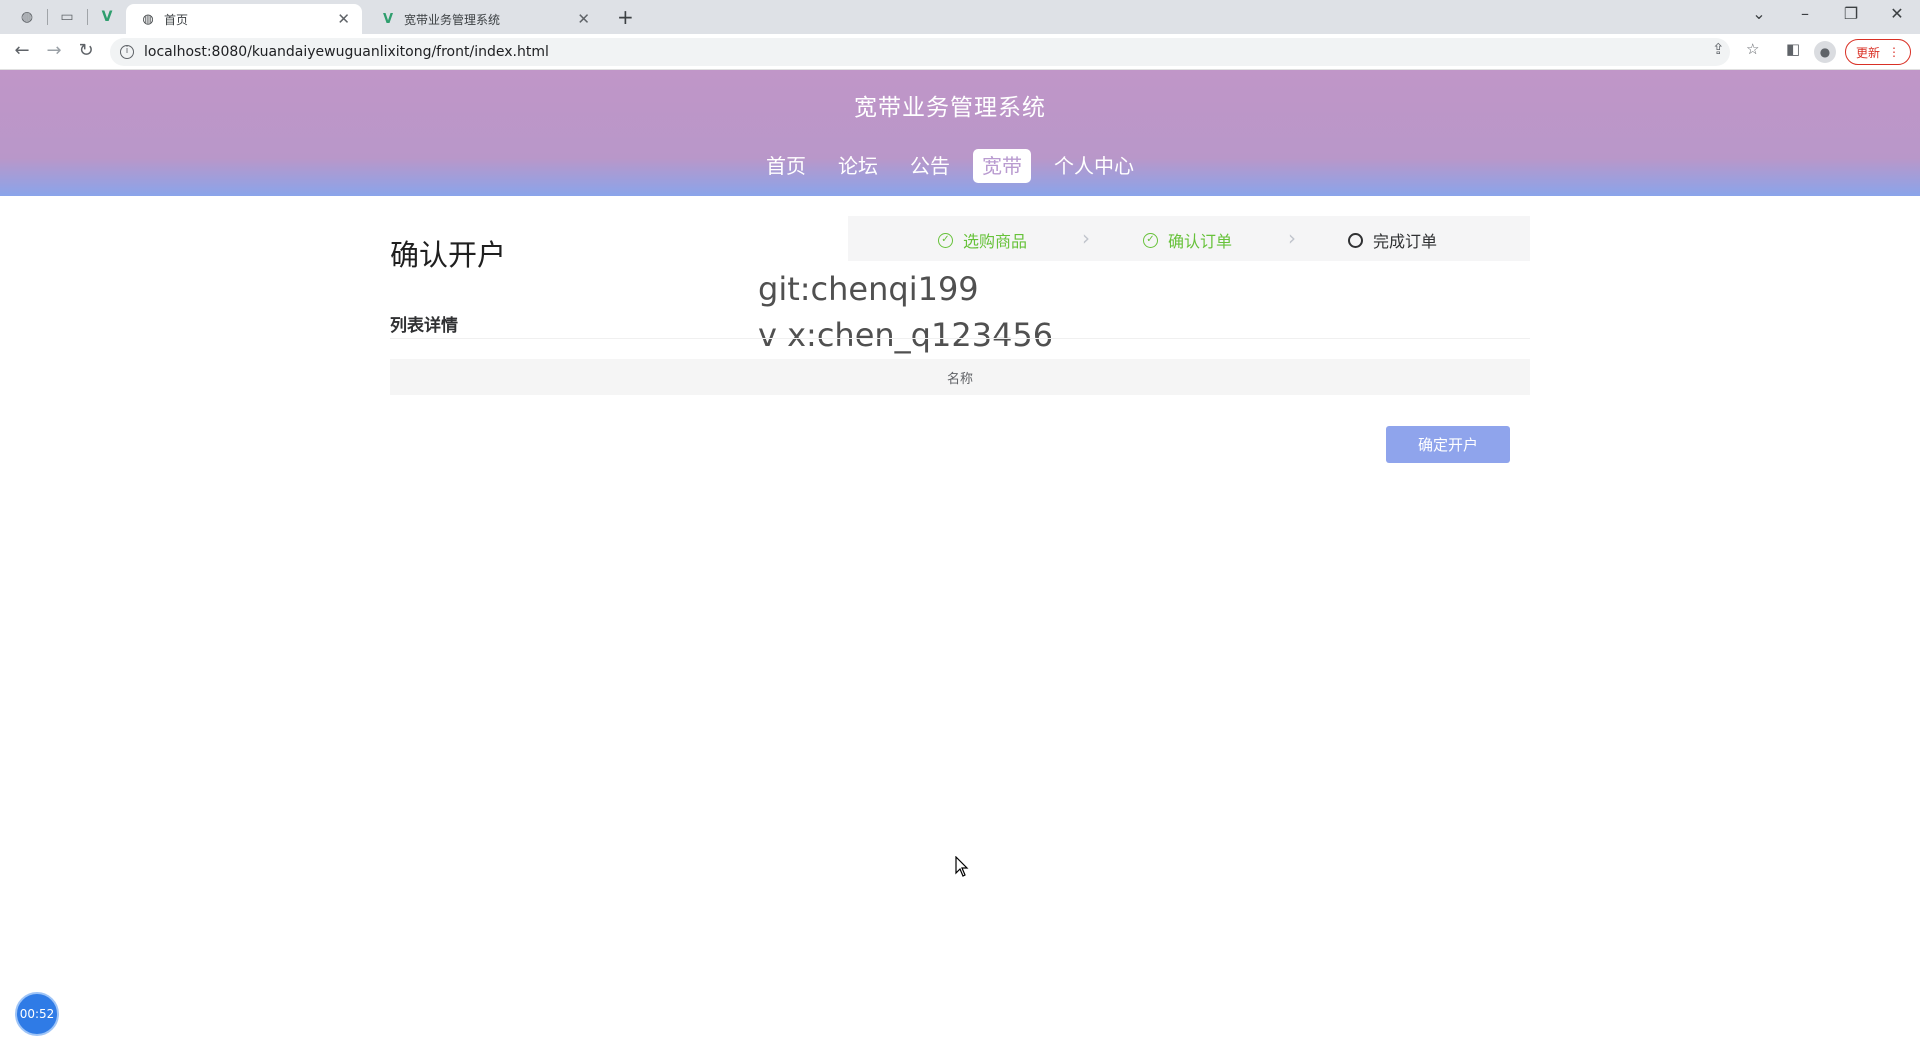  What do you see at coordinates (37, 1014) in the screenshot?
I see `recording-timer-badge: 00:52` at bounding box center [37, 1014].